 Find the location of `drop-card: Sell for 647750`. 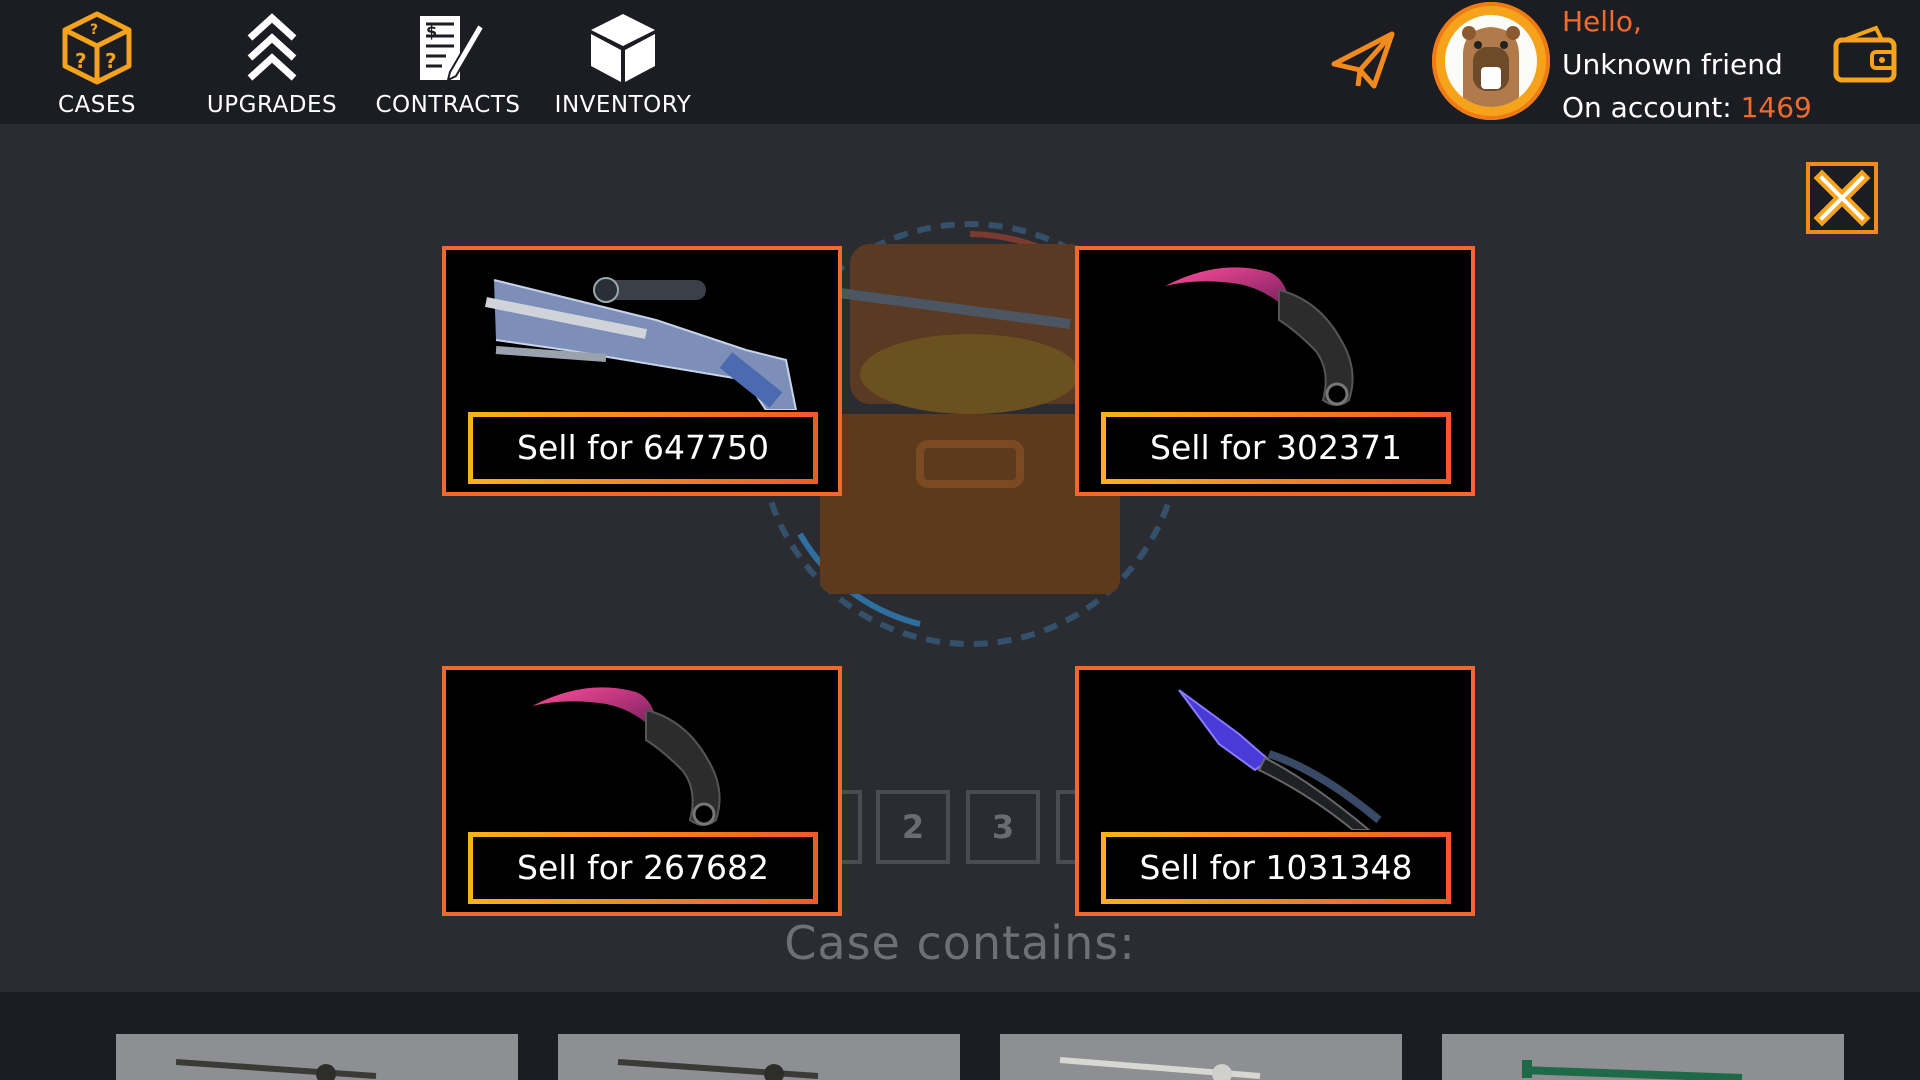

drop-card: Sell for 647750 is located at coordinates (642, 371).